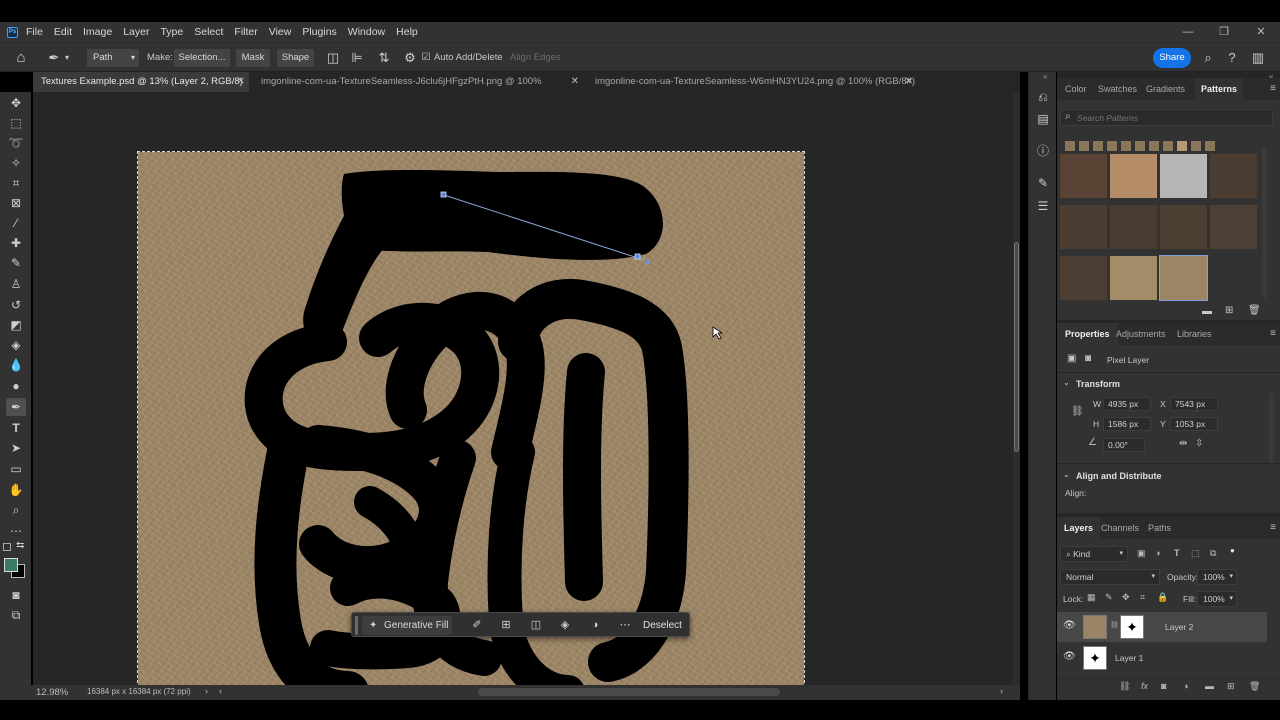  I want to click on make-mask-button: Mask, so click(253, 58).